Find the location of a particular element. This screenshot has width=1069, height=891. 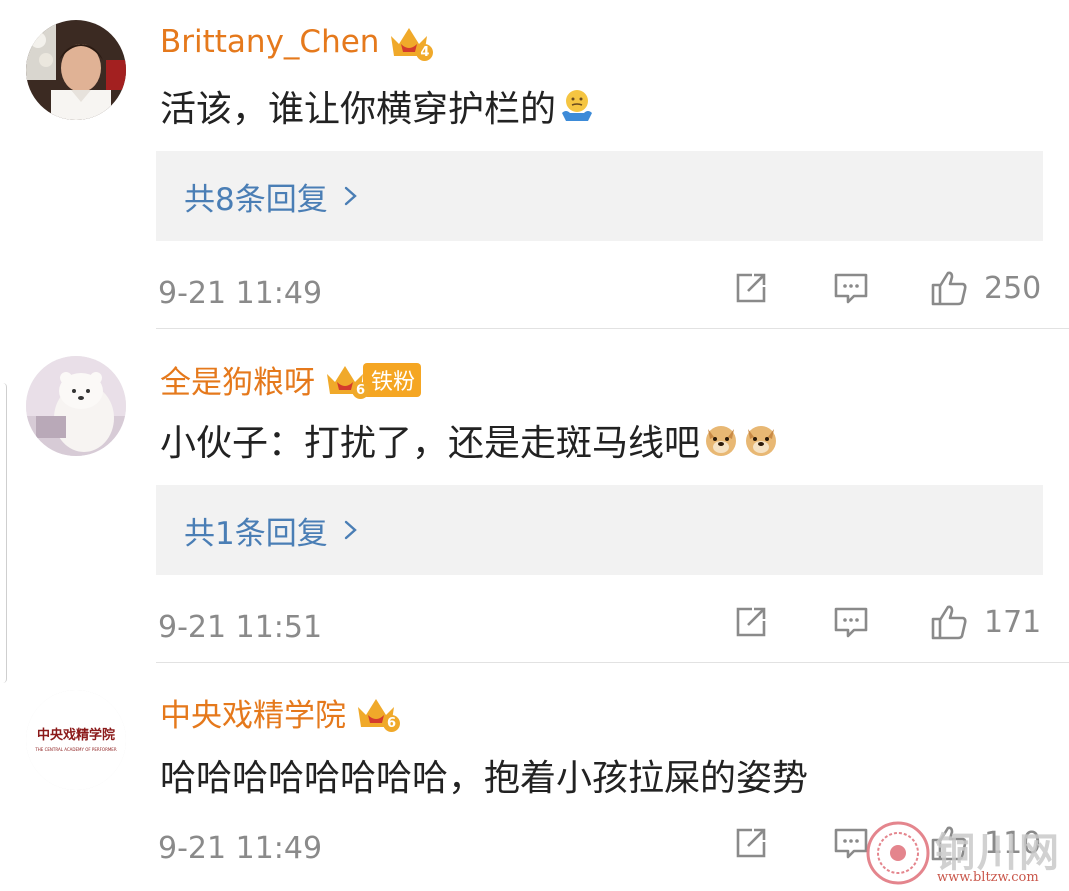

username: Brittany_Chen 4 is located at coordinates (297, 42).